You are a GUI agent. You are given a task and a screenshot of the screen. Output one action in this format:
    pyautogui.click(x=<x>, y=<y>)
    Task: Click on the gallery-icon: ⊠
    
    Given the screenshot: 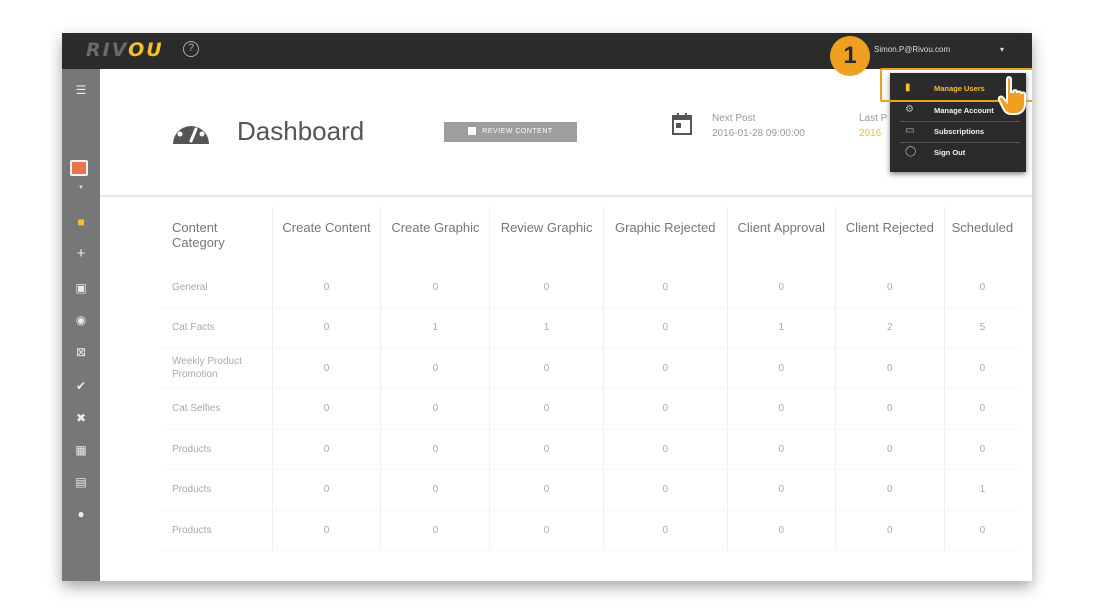 What is the action you would take?
    pyautogui.click(x=81, y=352)
    